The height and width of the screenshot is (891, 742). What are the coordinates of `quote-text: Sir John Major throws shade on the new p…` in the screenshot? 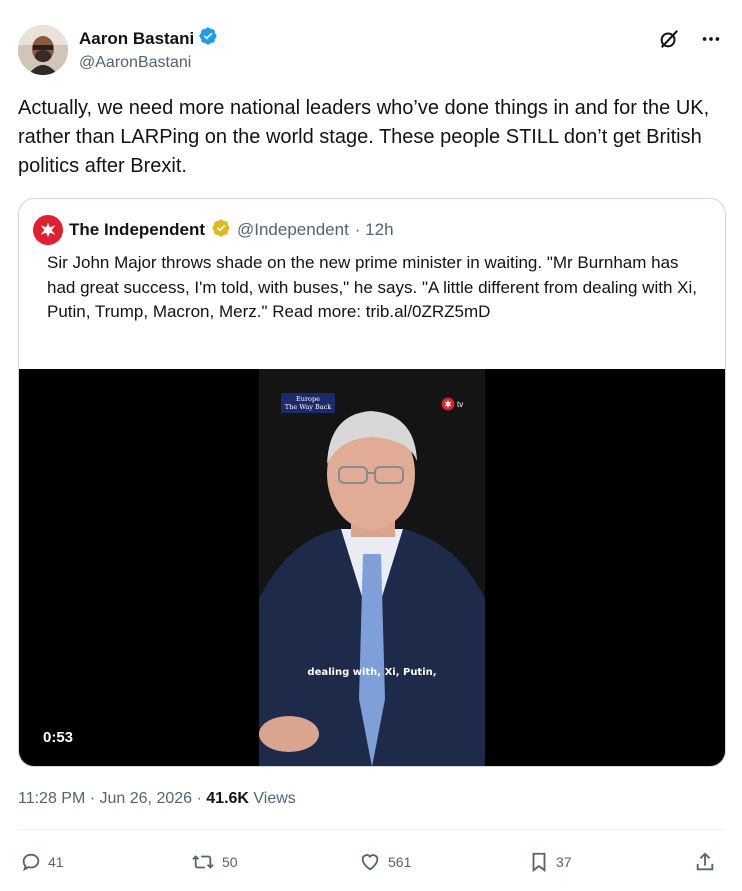 It's located at (372, 287).